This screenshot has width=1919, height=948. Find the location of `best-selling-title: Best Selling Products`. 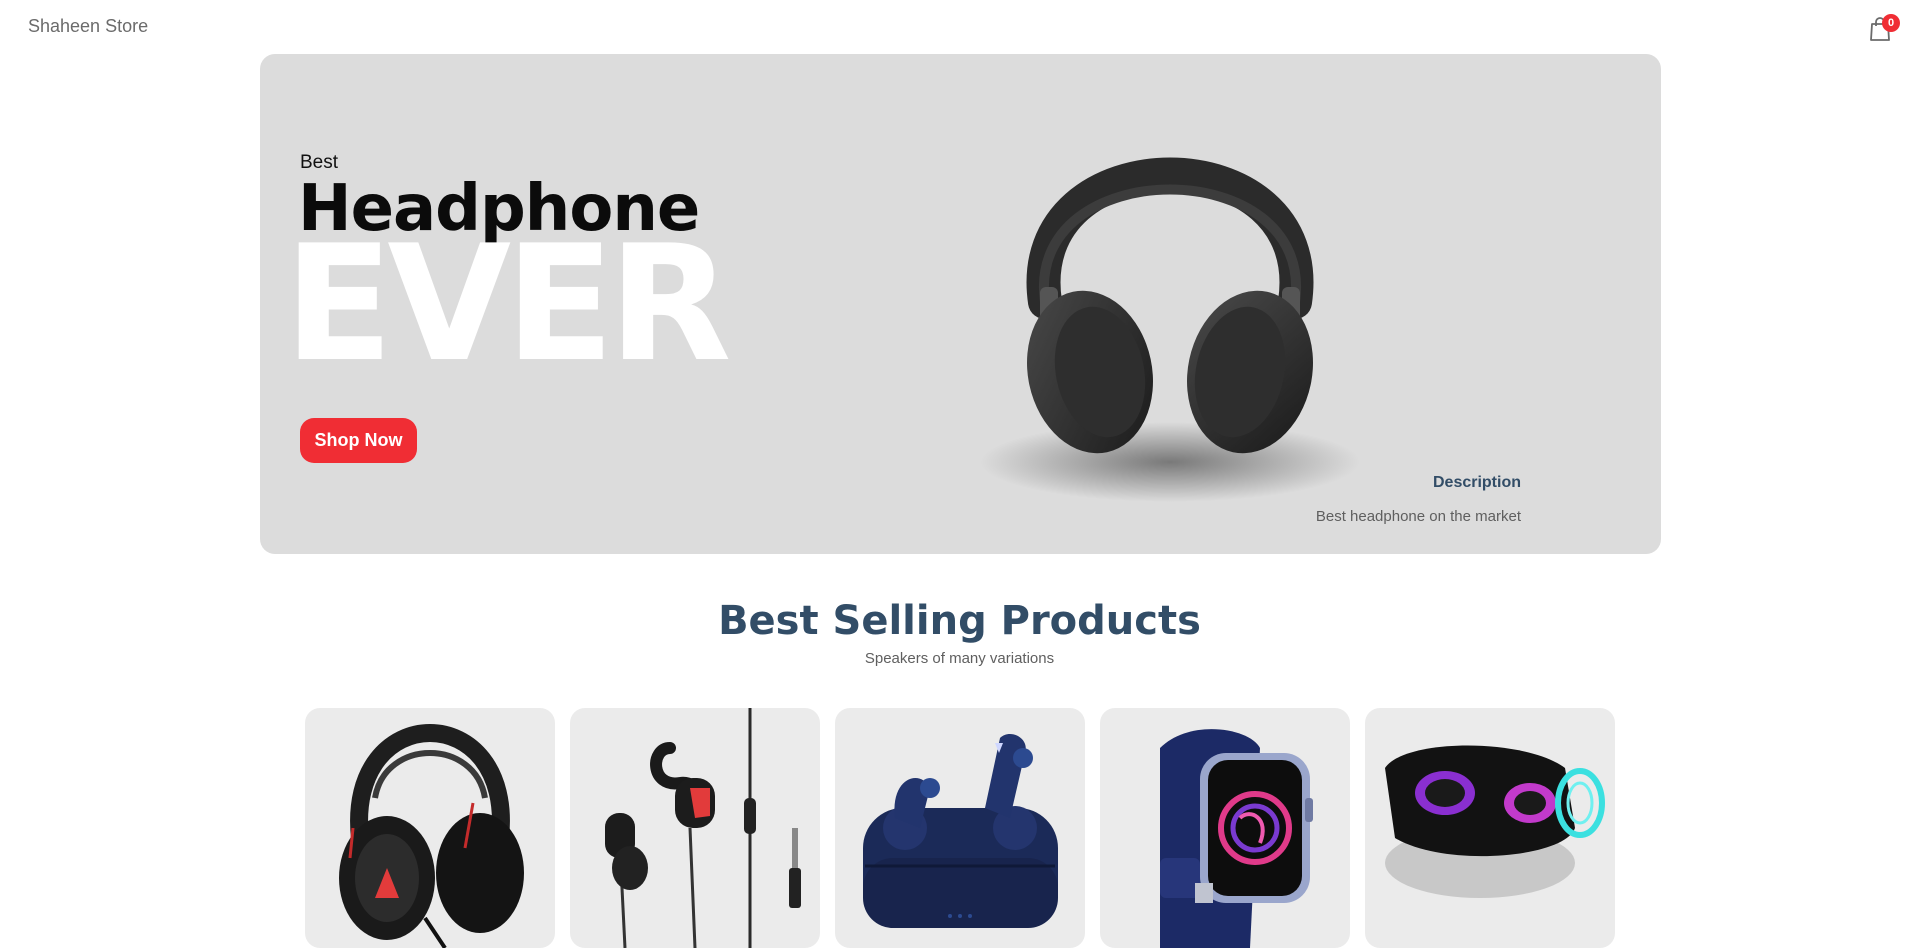

best-selling-title: Best Selling Products is located at coordinates (959, 621).